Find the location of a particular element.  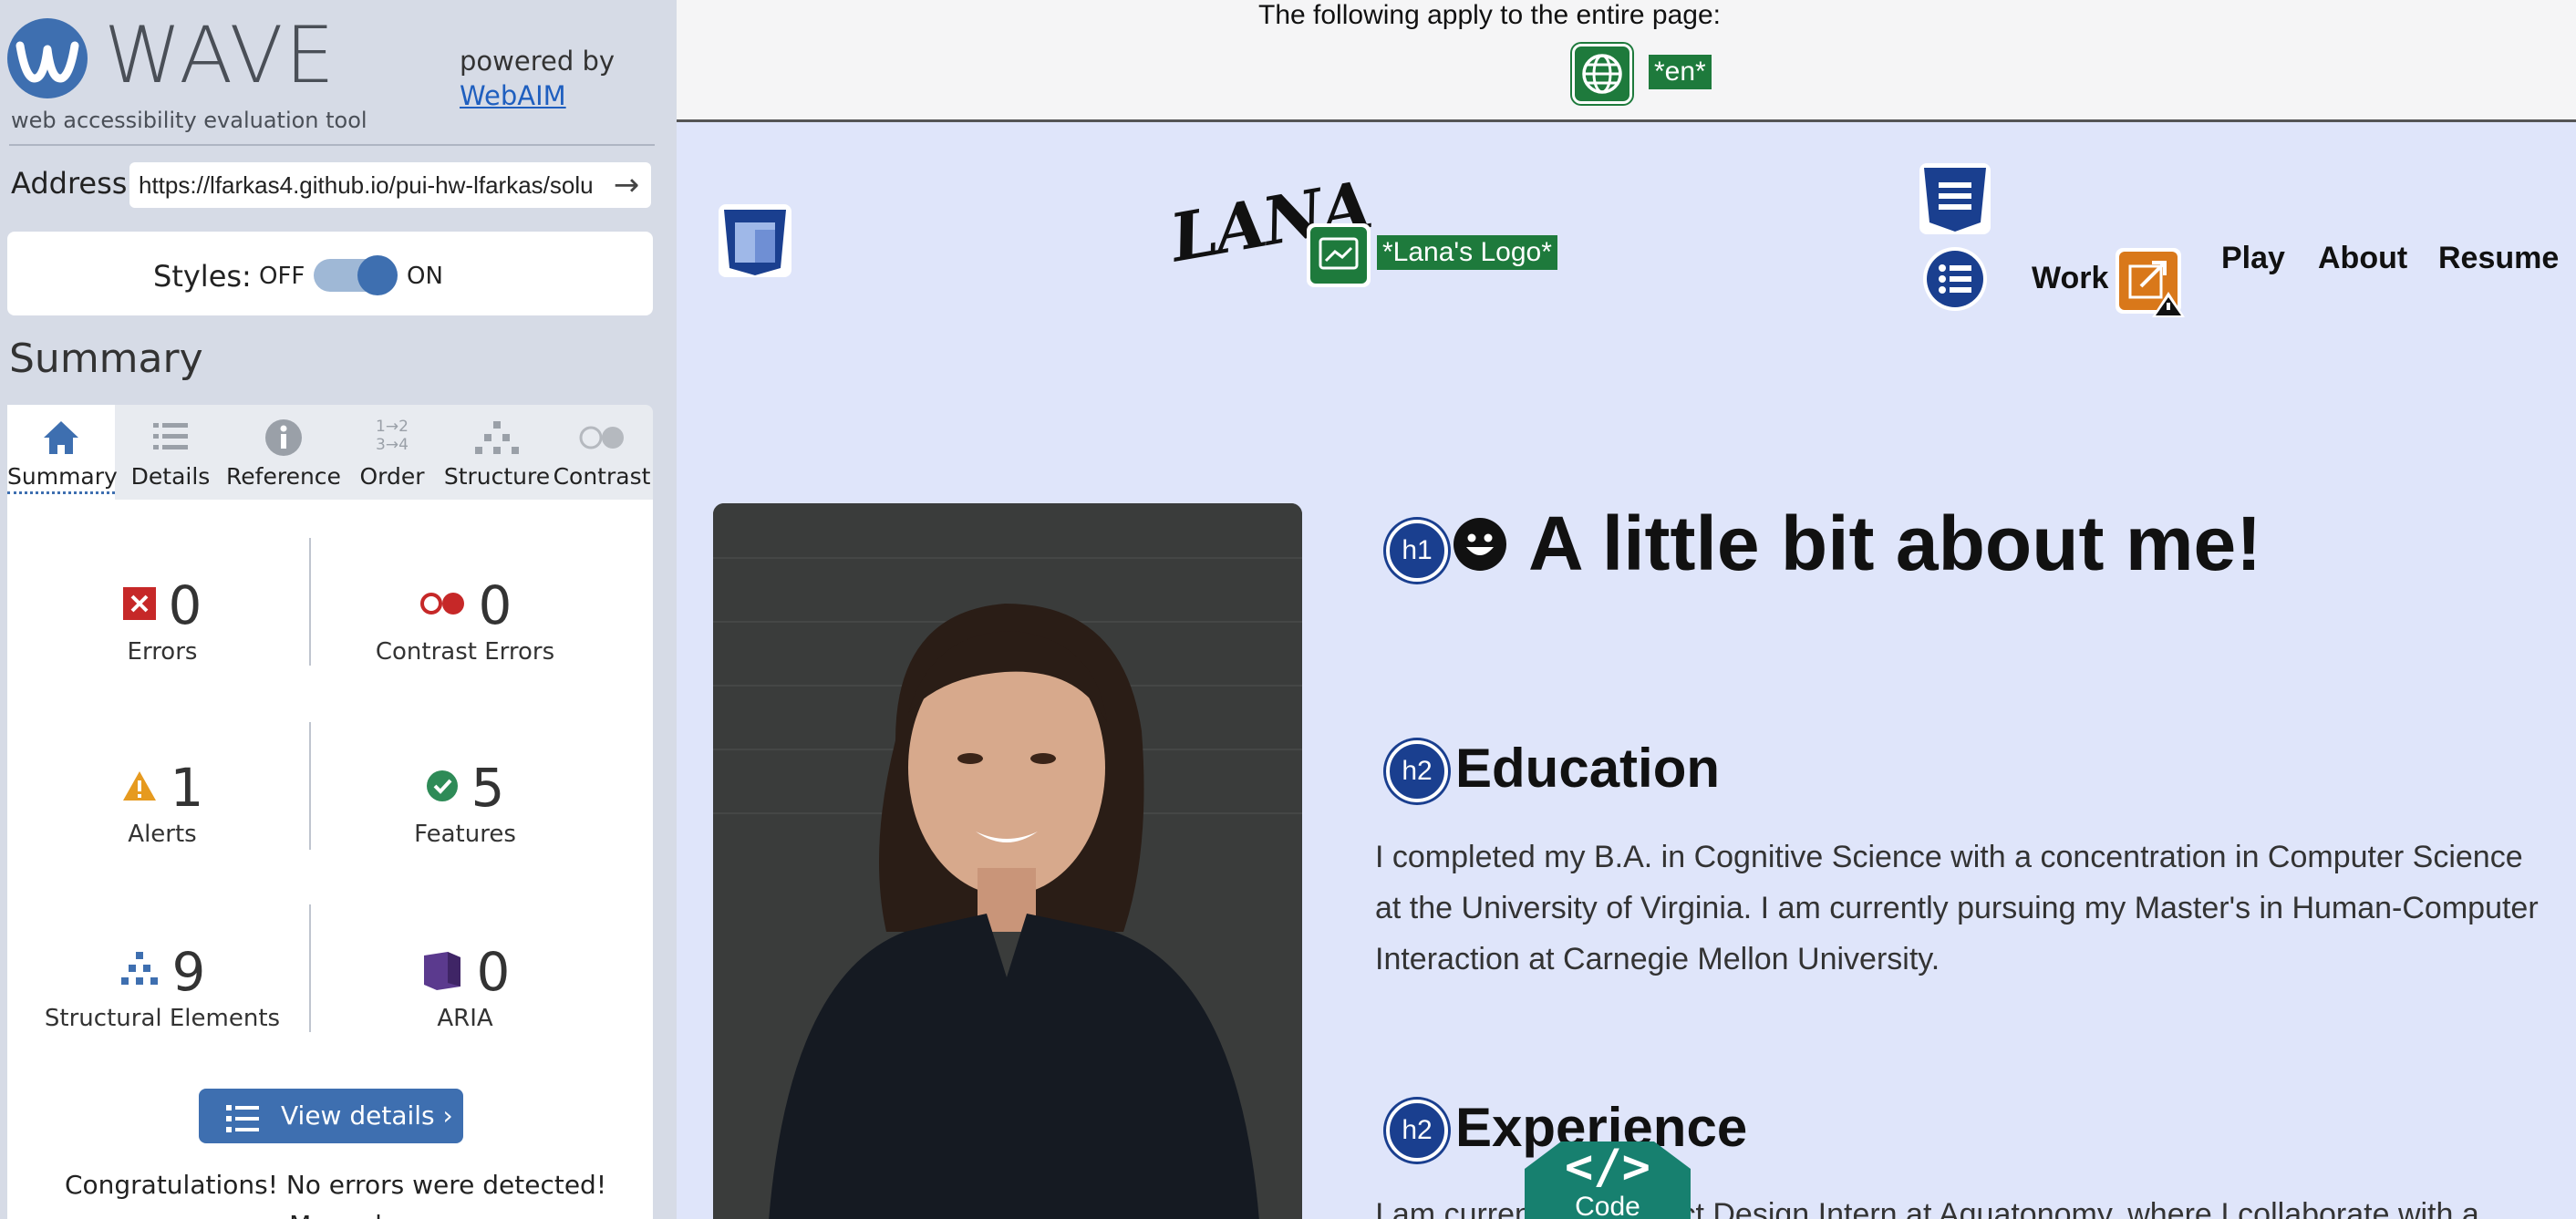

navigation-landmark-icon is located at coordinates (1955, 201).